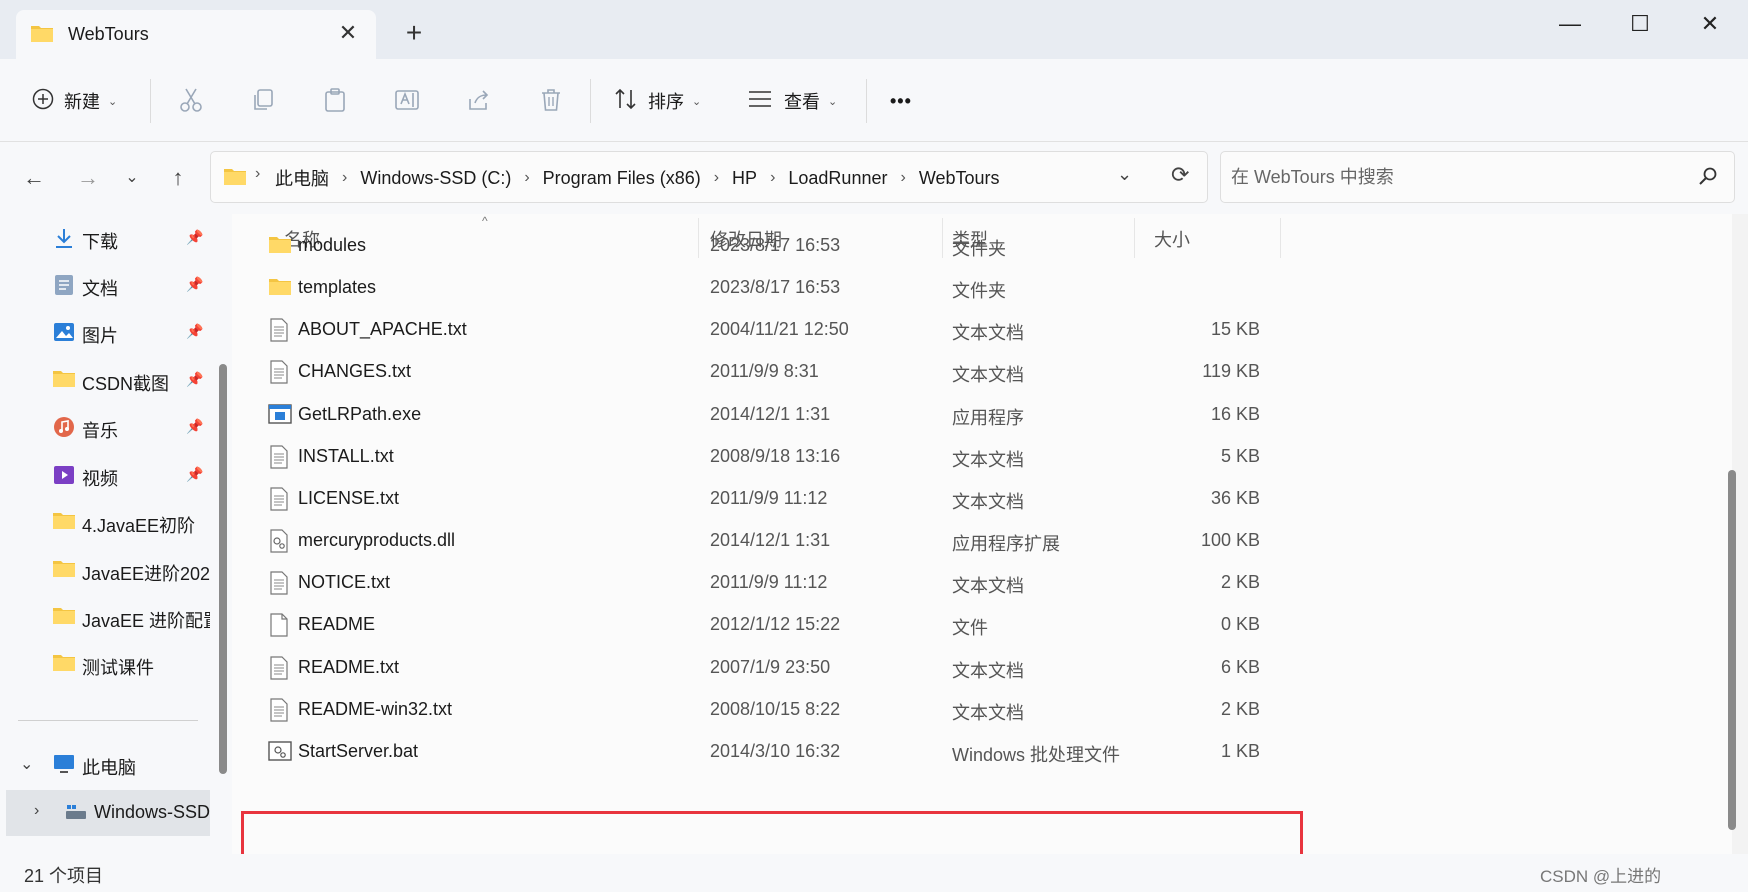  I want to click on file-row: INSTALL.txt 2008/9/18 13:16 文本文档 5 KB, so click(762, 456).